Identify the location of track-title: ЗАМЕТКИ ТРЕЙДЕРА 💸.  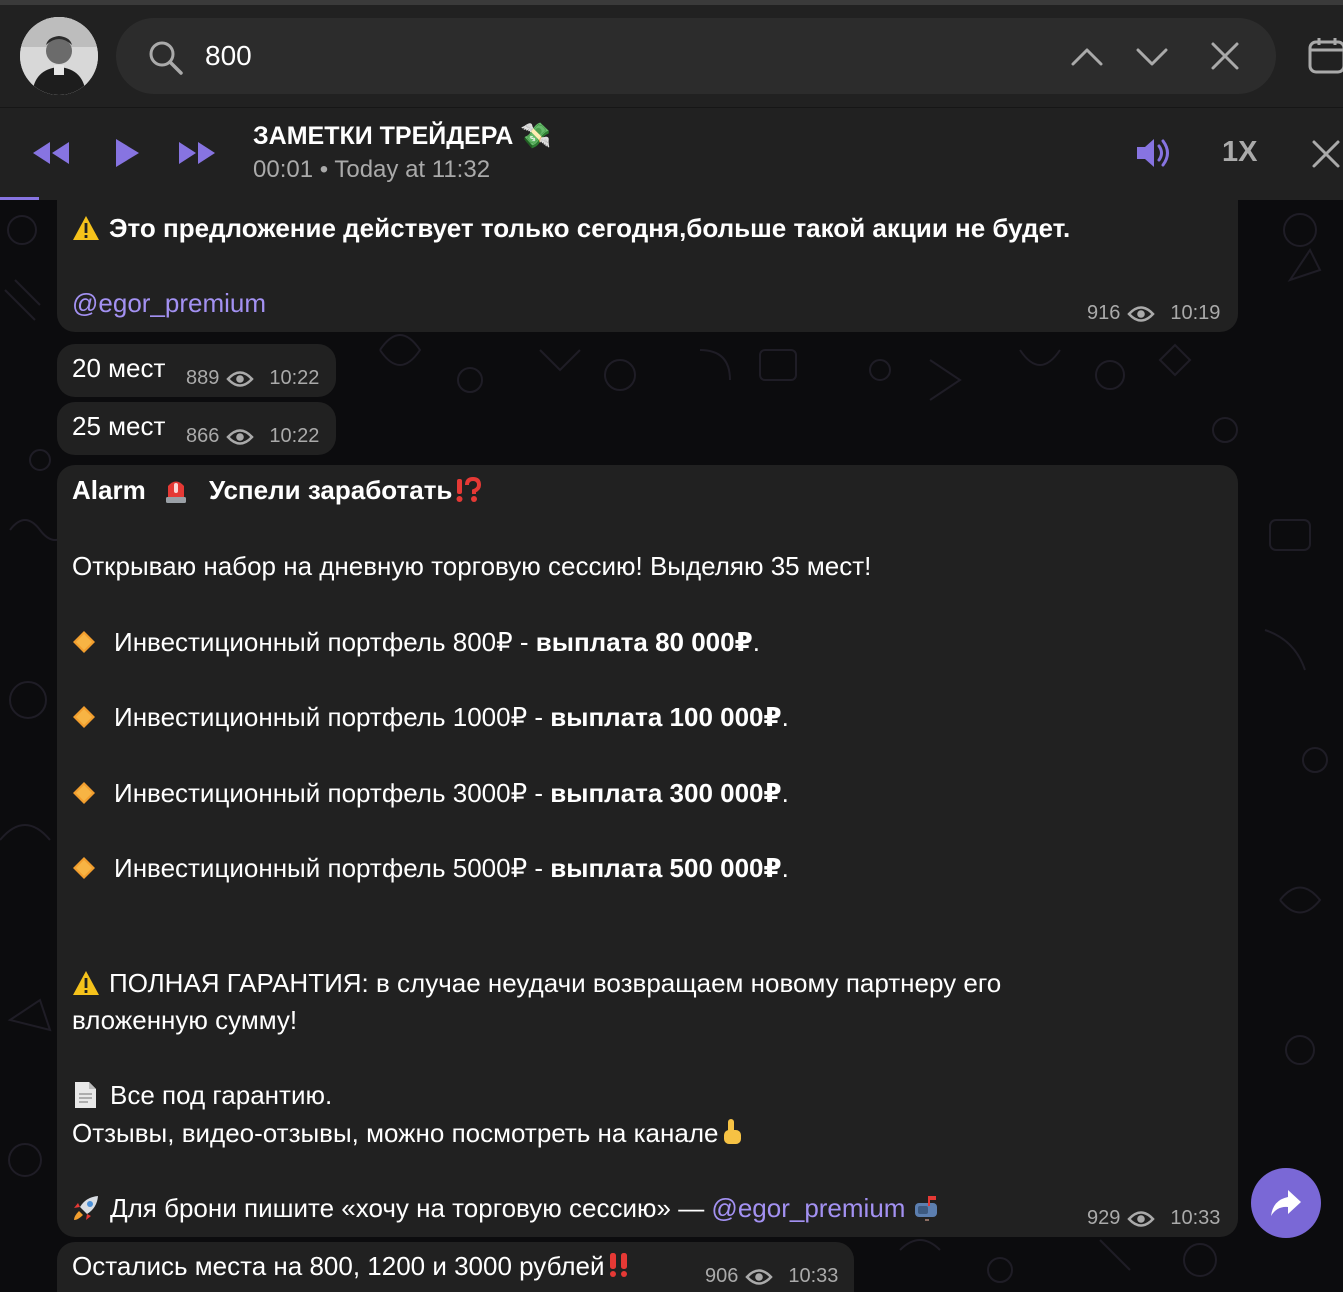
(402, 136).